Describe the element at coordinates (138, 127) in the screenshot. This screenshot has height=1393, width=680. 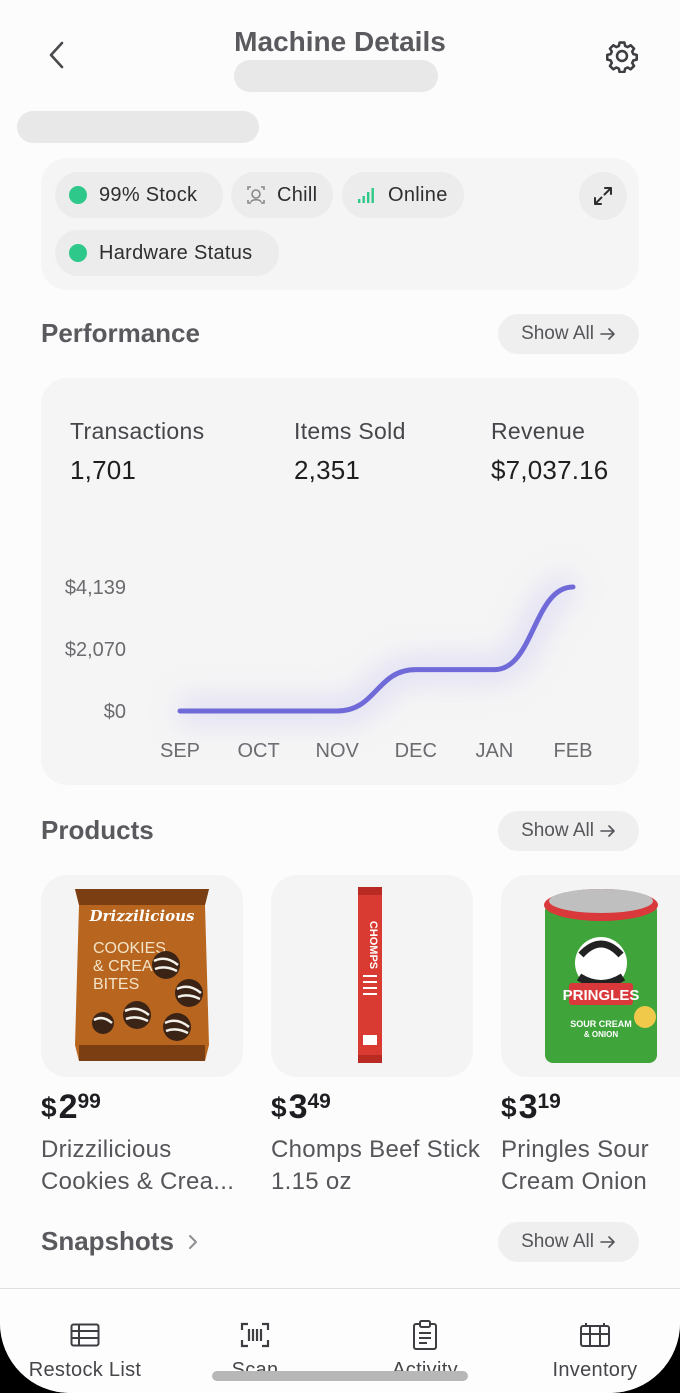
I see `location-placeholder` at that location.